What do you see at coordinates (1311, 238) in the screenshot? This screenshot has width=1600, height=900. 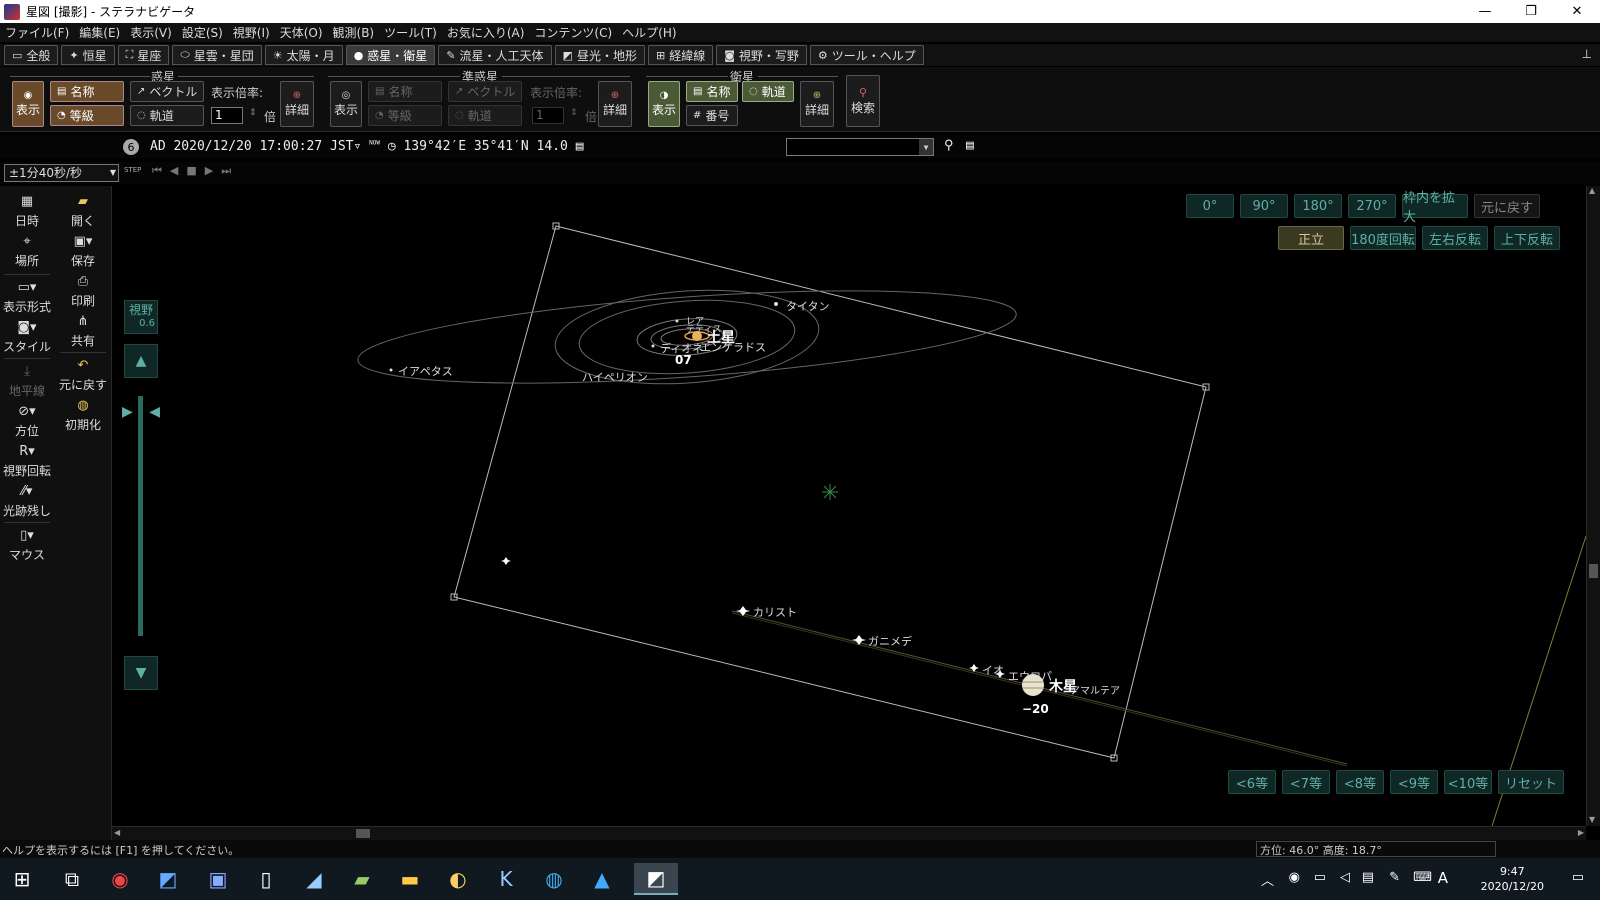 I see `orient-upright-button: 正立` at bounding box center [1311, 238].